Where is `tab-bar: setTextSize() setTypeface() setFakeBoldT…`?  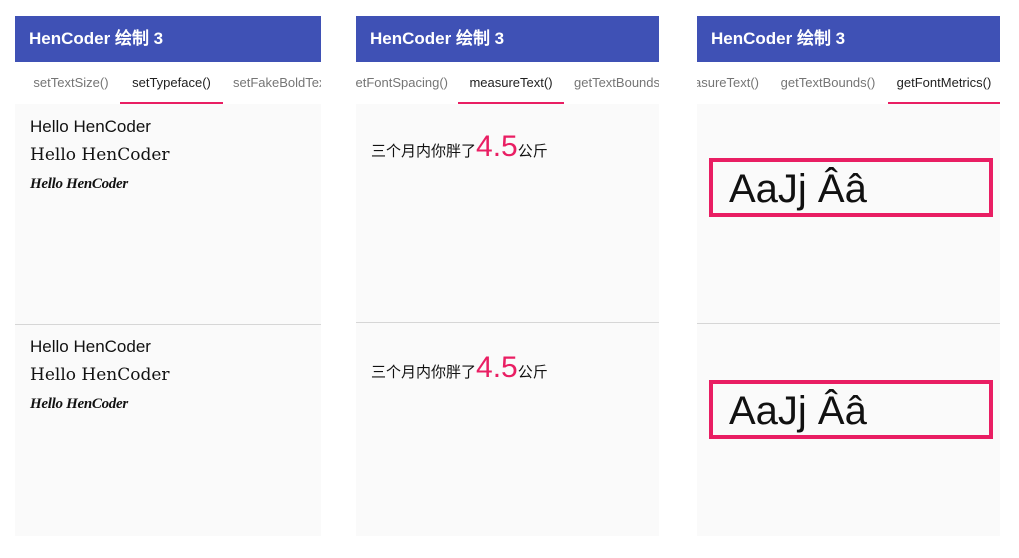
tab-bar: setTextSize() setTypeface() setFakeBoldT… is located at coordinates (168, 83).